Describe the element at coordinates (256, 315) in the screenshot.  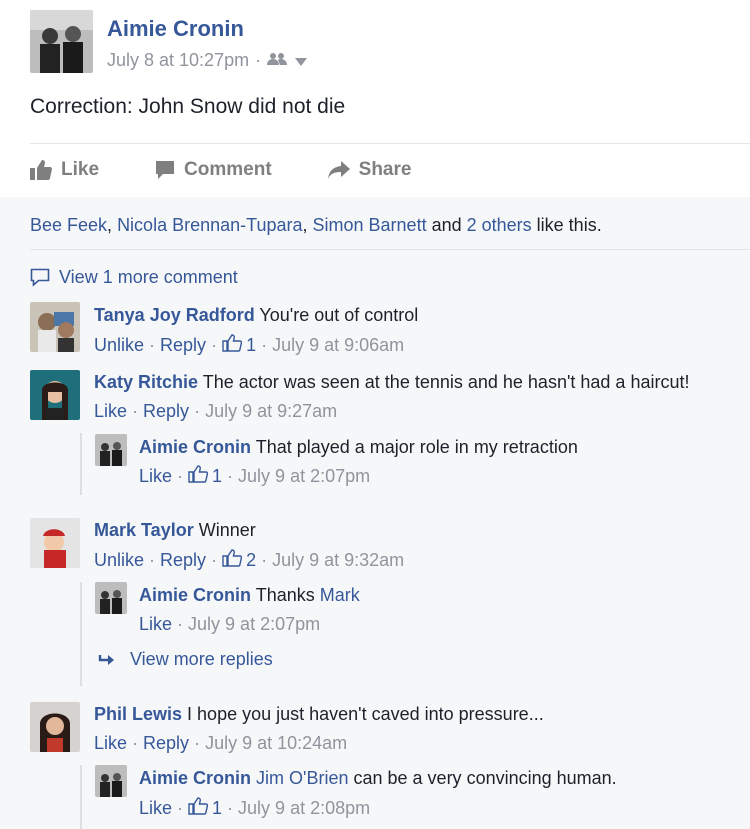
I see `comment-body: Tanya Joy Radford You're out of control` at that location.